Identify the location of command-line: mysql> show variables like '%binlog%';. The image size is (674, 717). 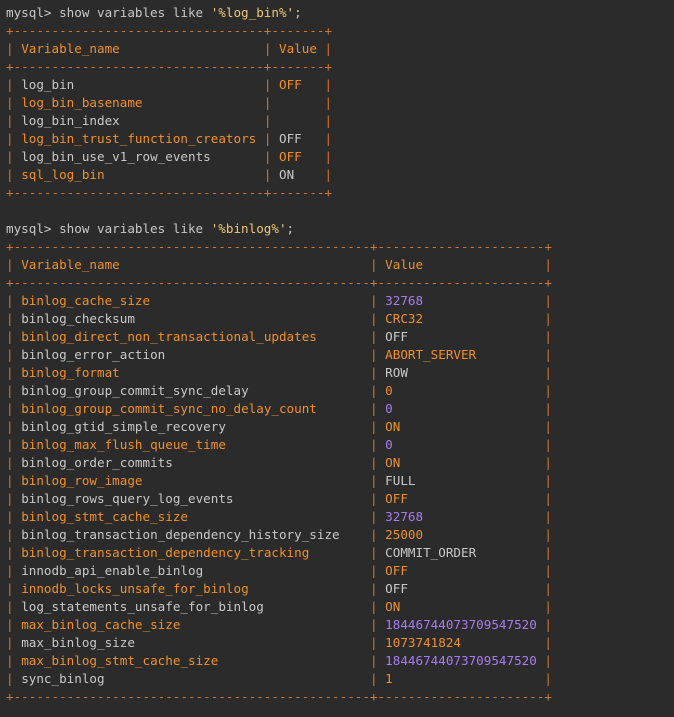
(340, 229).